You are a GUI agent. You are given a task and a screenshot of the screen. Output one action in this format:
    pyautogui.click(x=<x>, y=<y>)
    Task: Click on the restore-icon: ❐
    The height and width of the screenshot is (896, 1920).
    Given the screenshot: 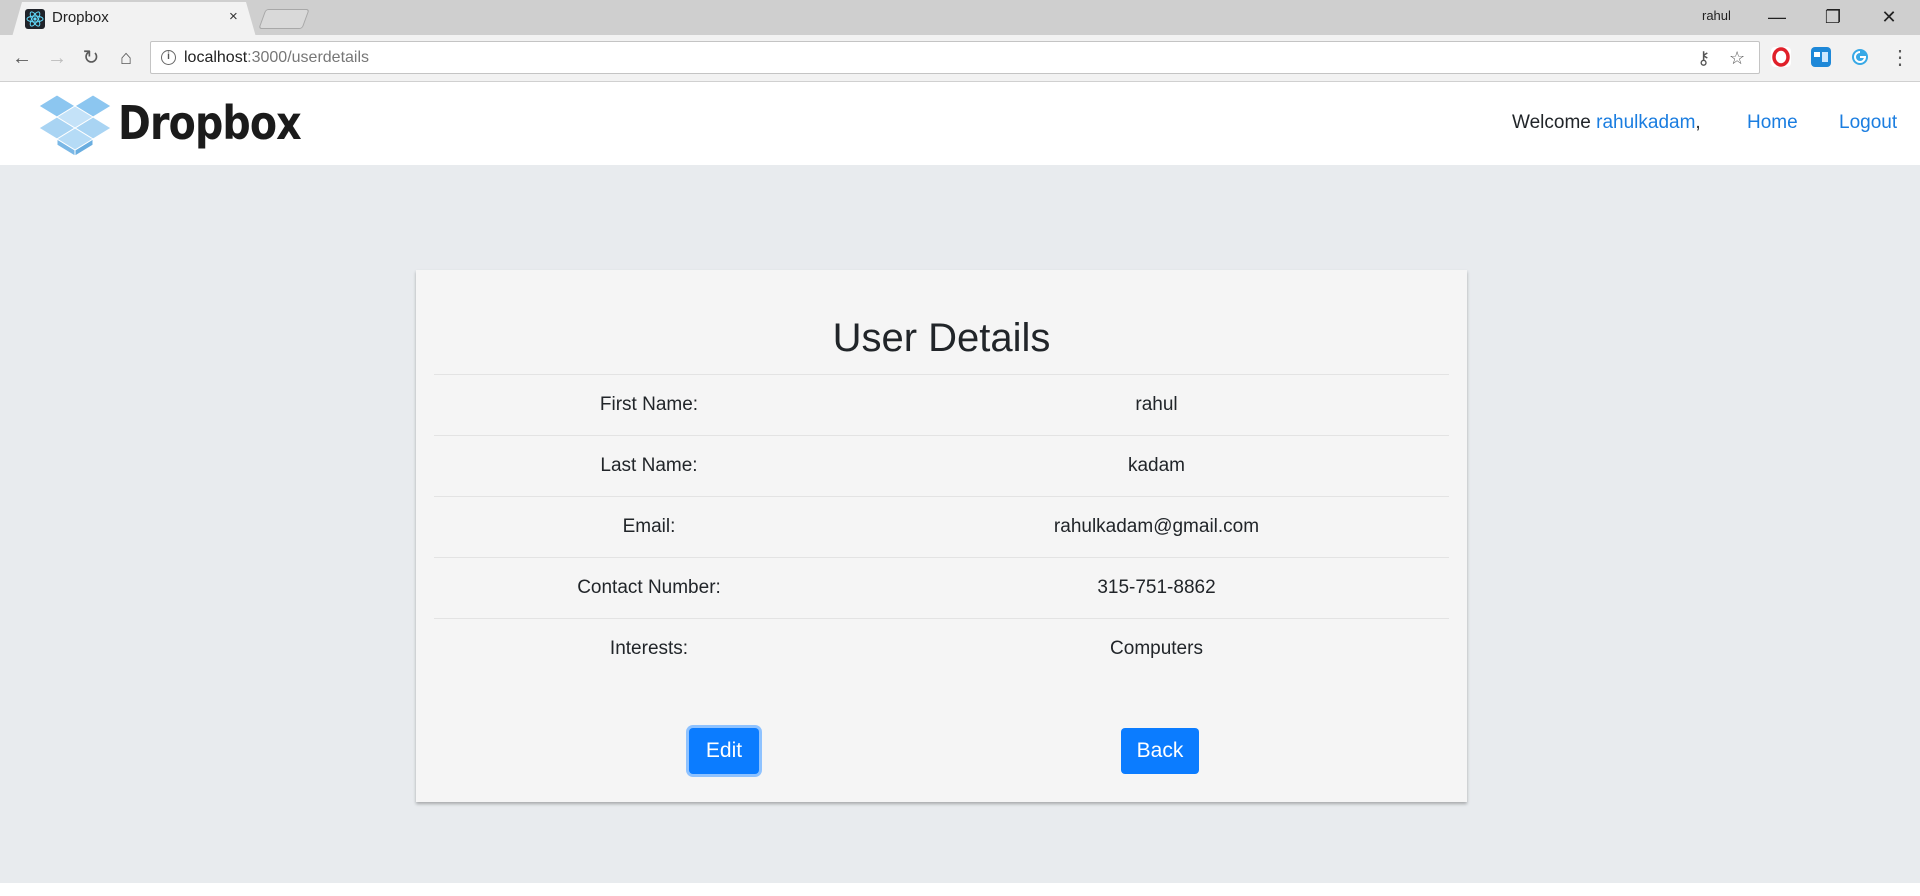 What is the action you would take?
    pyautogui.click(x=1833, y=17)
    